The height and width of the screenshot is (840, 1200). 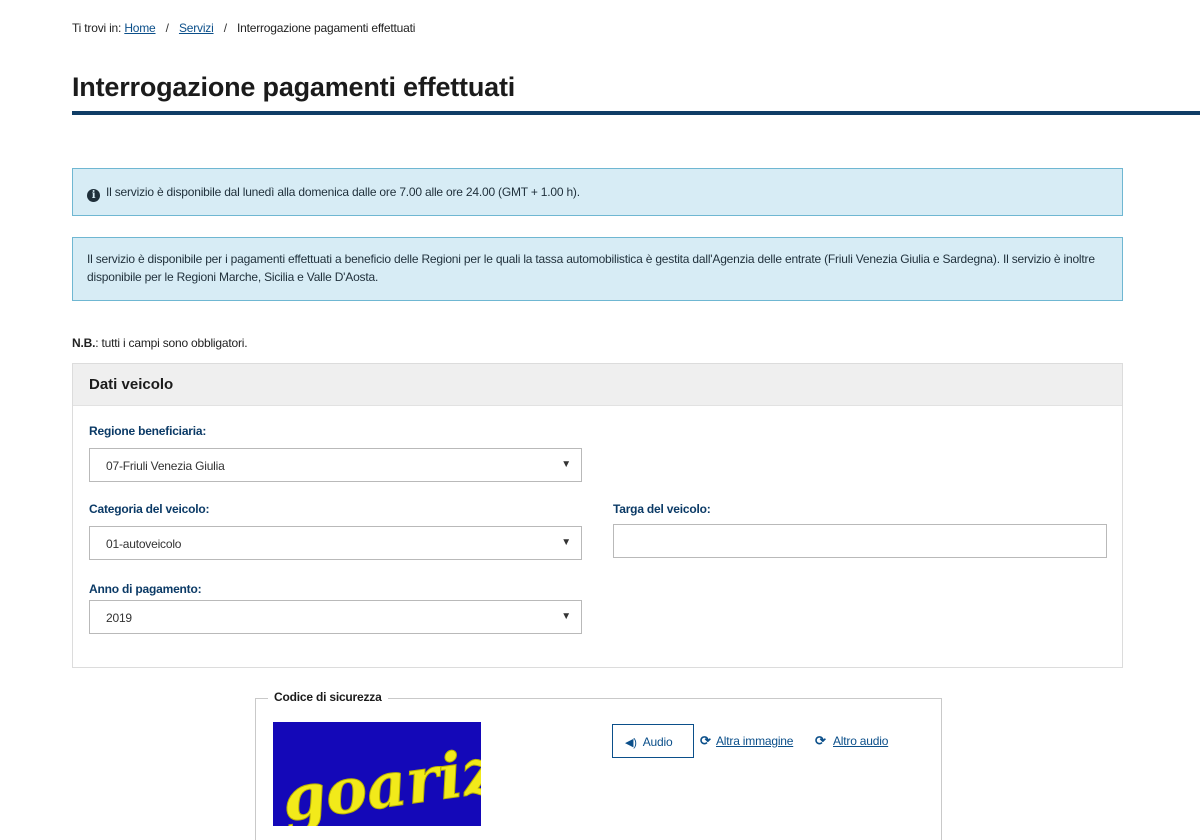 What do you see at coordinates (335, 617) in the screenshot?
I see `anno-select: 2019 ▼` at bounding box center [335, 617].